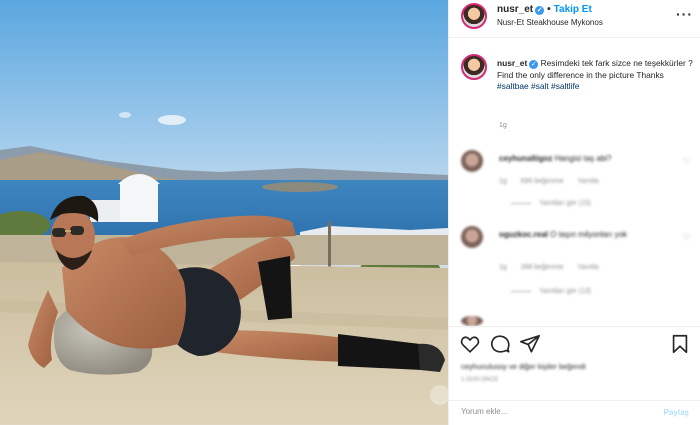 This screenshot has height=425, width=700. Describe the element at coordinates (515, 9) in the screenshot. I see `author-username: nusr_et` at that location.